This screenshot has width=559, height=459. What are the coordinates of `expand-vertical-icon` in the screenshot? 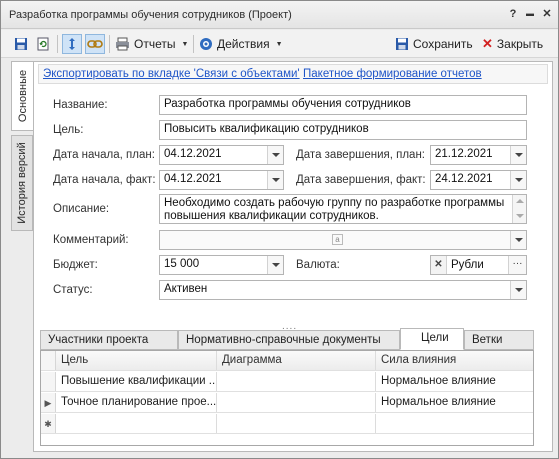 It's located at (72, 44).